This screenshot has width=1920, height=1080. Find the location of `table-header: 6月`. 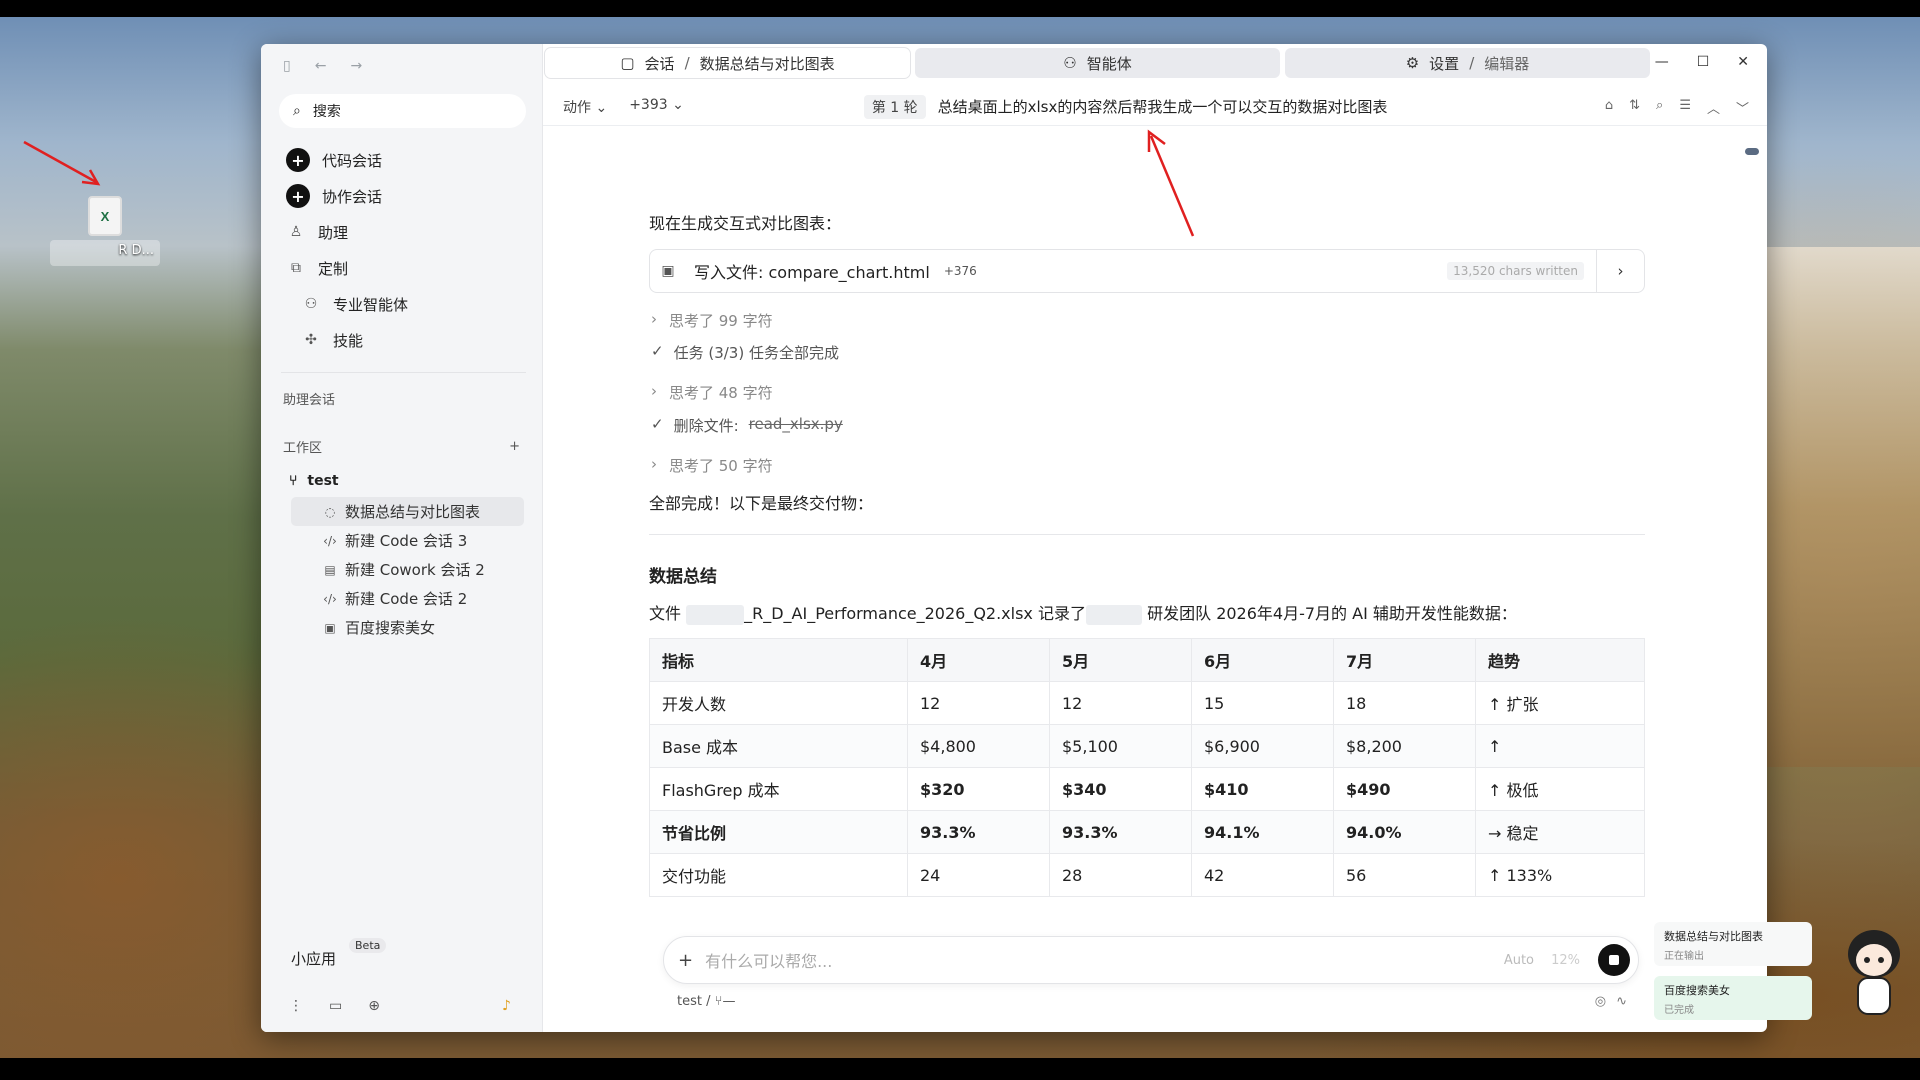

table-header: 6月 is located at coordinates (1262, 660).